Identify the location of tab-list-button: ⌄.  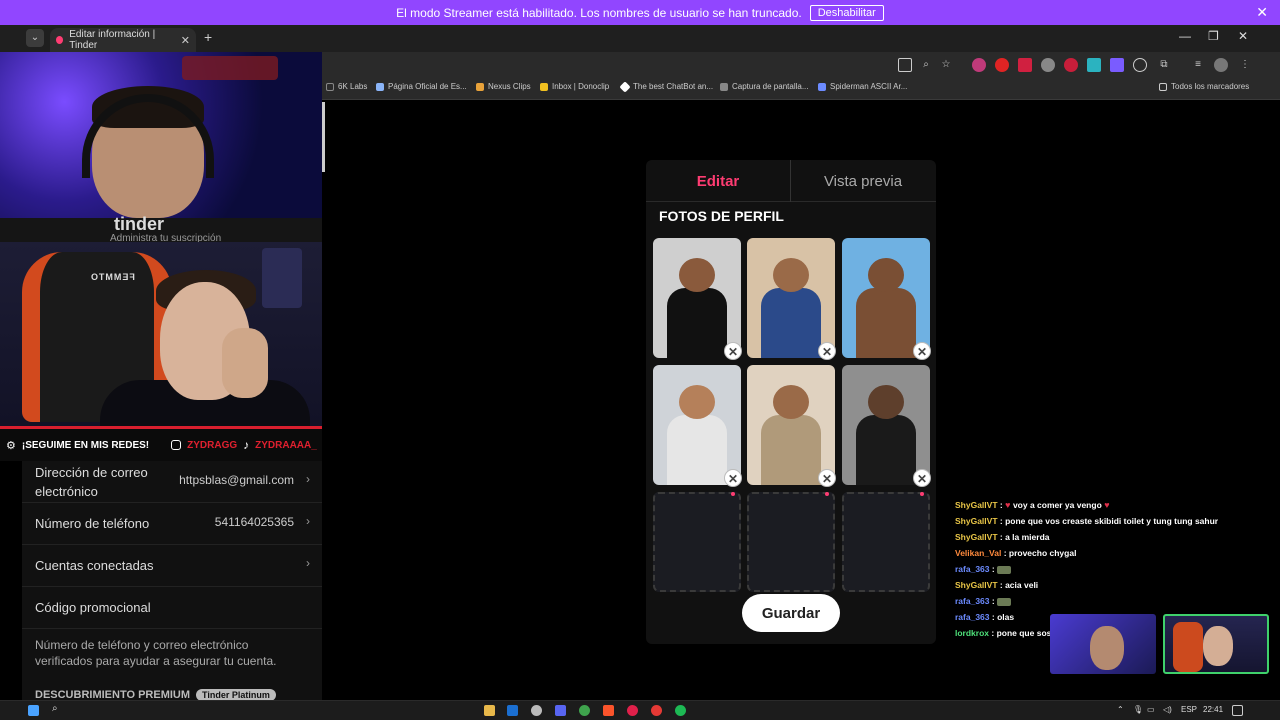
(35, 38).